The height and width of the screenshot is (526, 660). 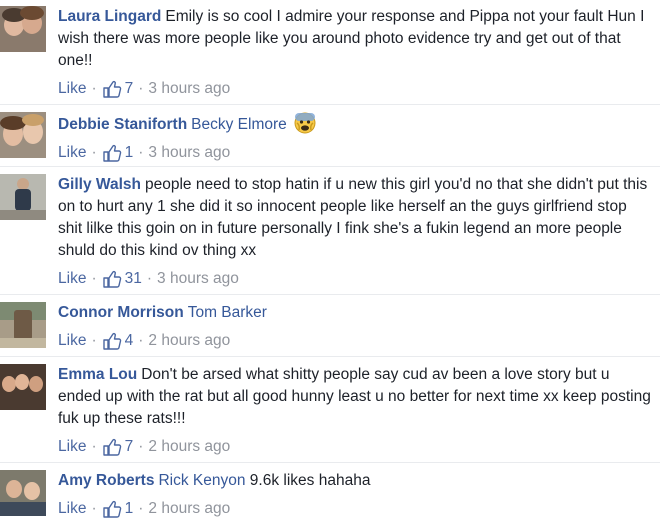 I want to click on comment-meta: Like · 1 · 2 hours ago, so click(x=356, y=509).